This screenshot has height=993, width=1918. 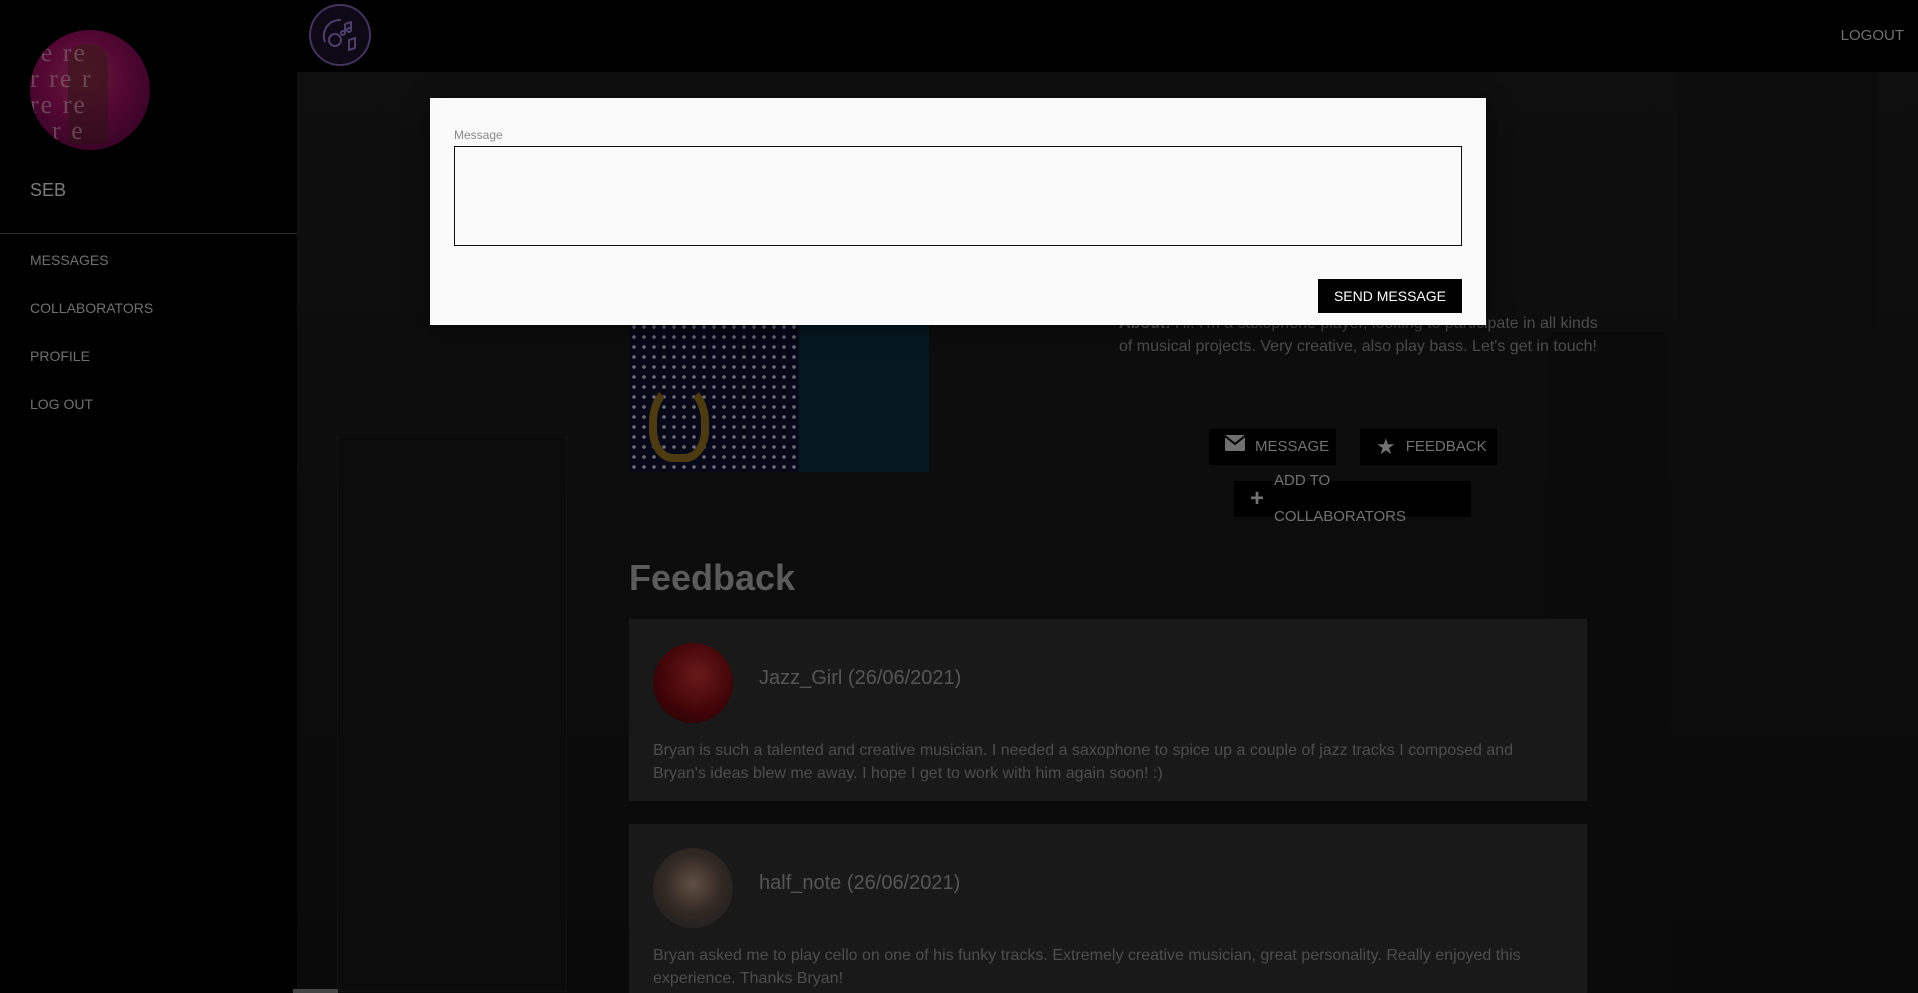 I want to click on send-message-button: SEND MESSAGE, so click(x=1389, y=296).